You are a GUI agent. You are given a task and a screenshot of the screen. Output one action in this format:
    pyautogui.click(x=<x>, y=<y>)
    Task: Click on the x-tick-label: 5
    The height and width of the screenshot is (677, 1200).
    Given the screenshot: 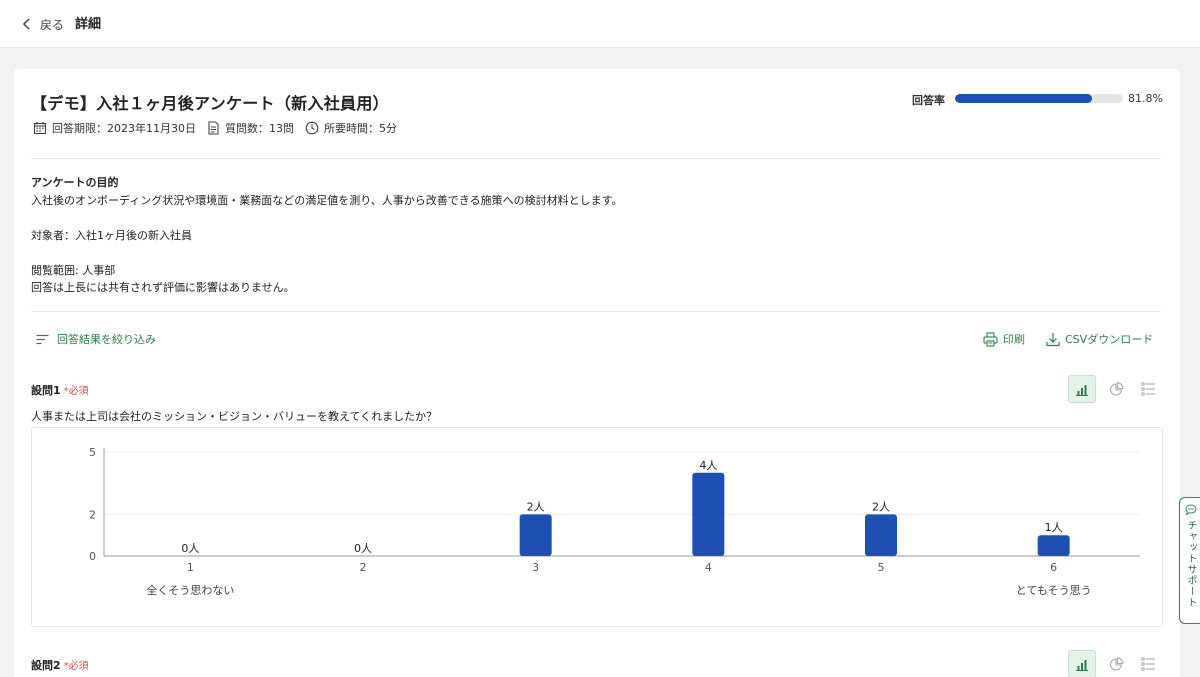 What is the action you would take?
    pyautogui.click(x=881, y=567)
    